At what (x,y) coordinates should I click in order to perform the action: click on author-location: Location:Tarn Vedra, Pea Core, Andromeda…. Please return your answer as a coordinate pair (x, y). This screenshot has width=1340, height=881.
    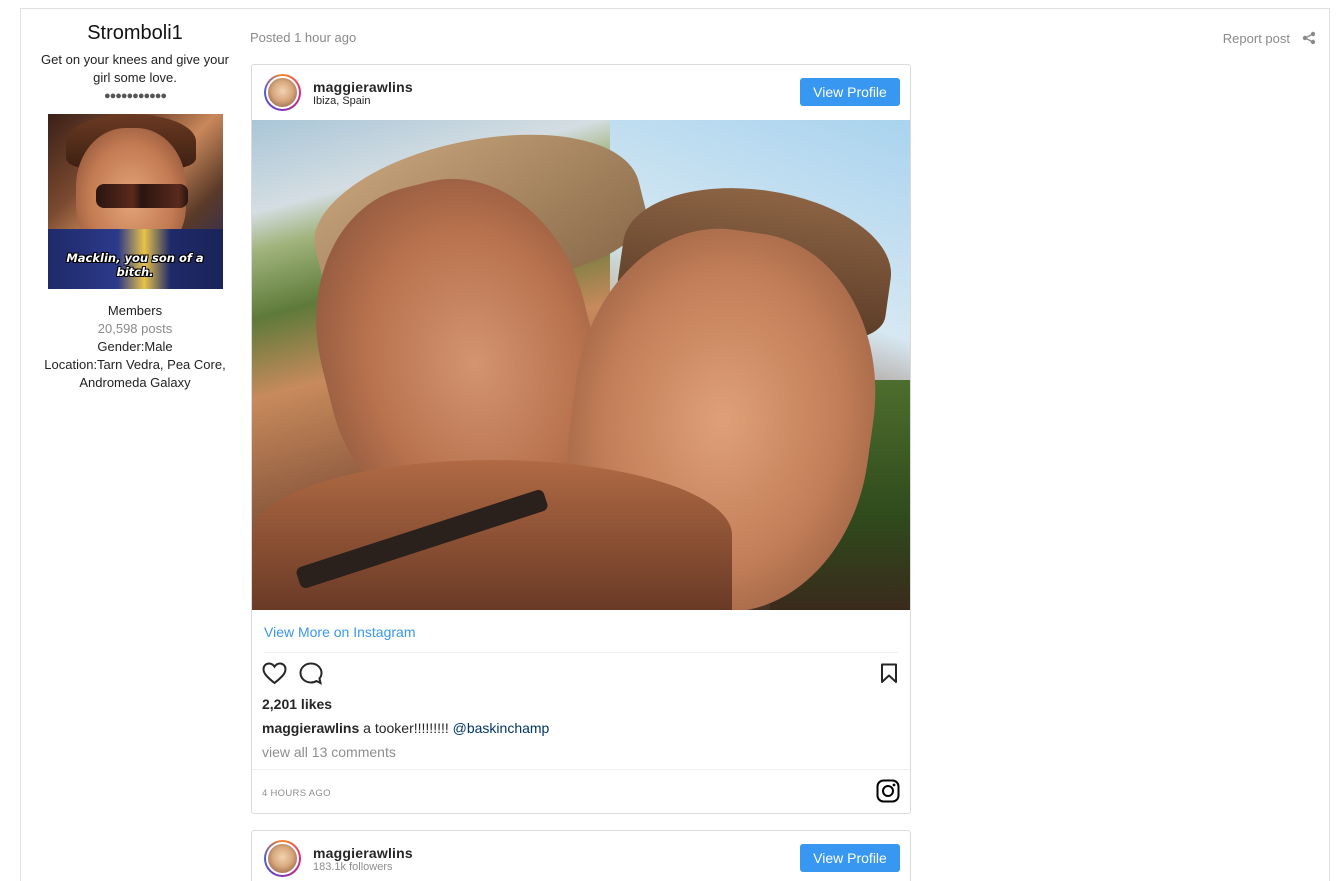
    Looking at the image, I should click on (135, 373).